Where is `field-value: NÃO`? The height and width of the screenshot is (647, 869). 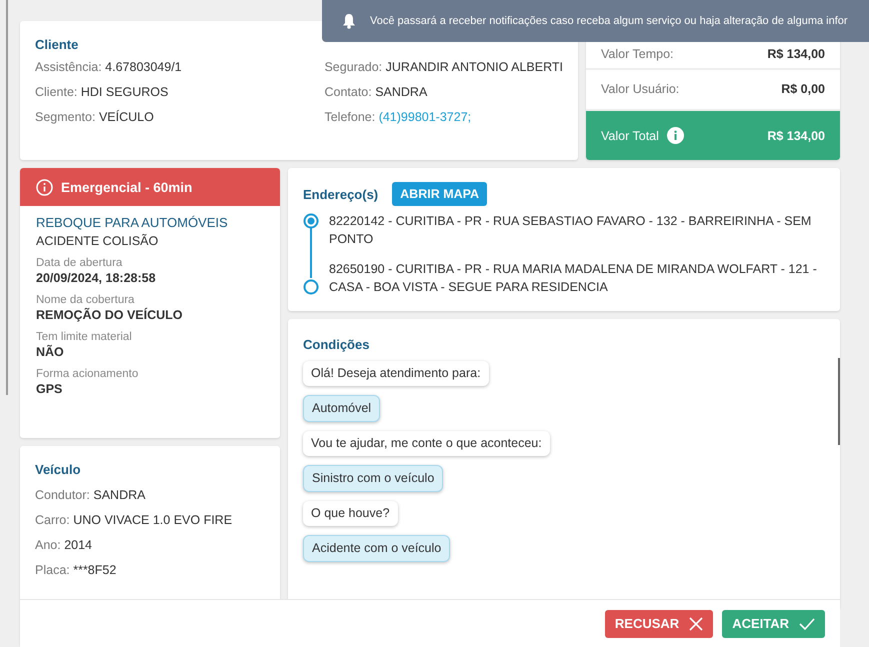 field-value: NÃO is located at coordinates (50, 352).